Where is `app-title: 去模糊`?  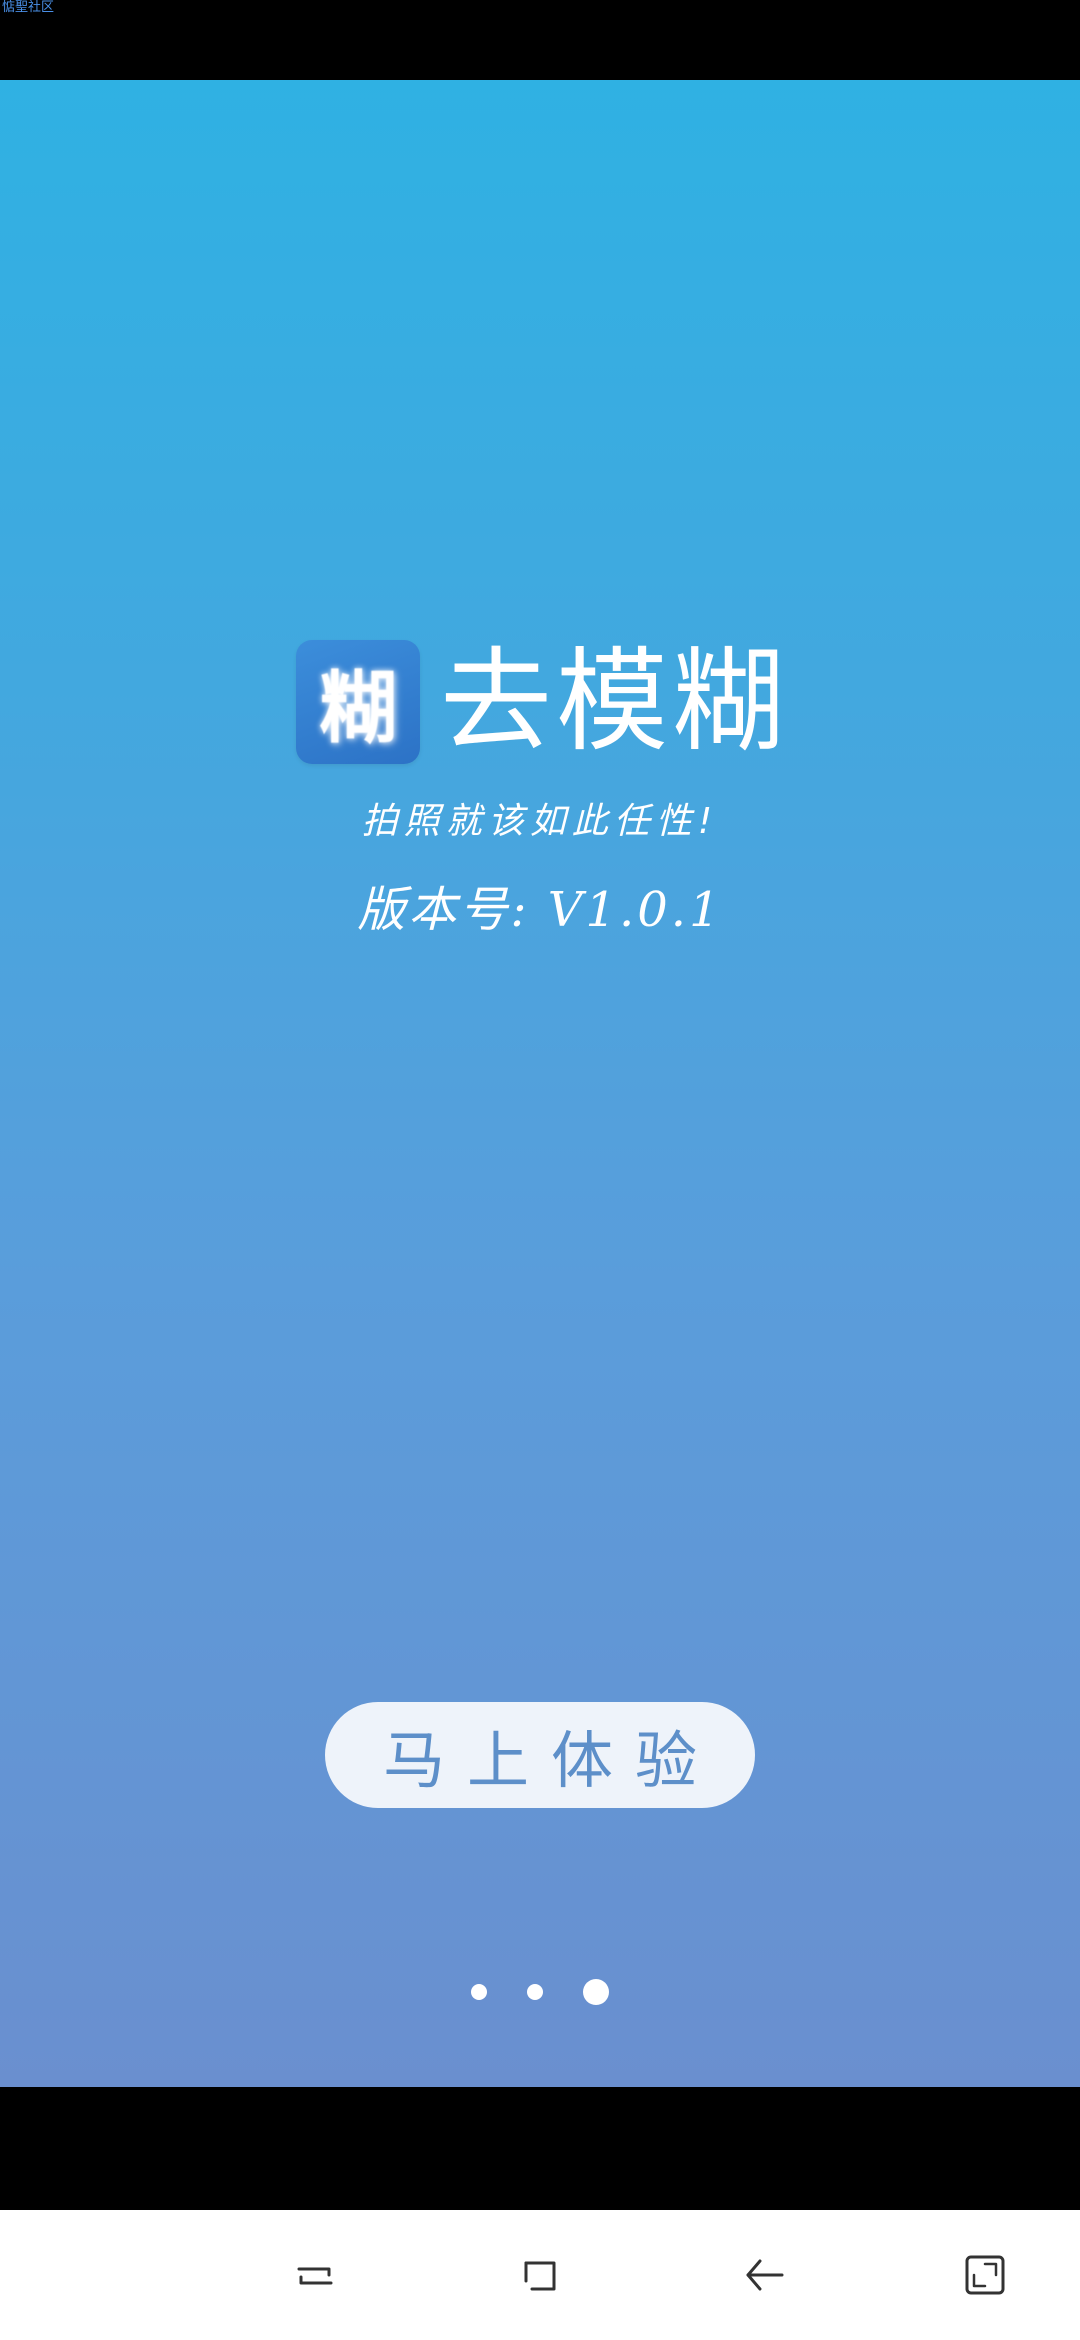
app-title: 去模糊 is located at coordinates (614, 702).